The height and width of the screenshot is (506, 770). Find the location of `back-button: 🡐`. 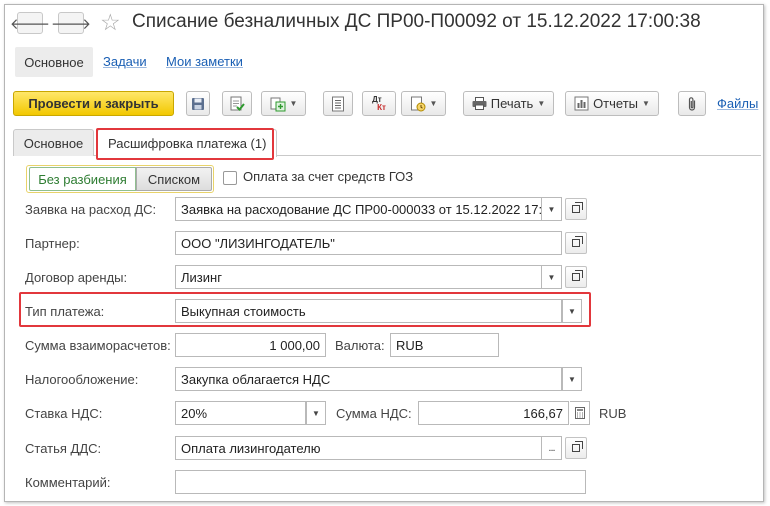

back-button: 🡐 is located at coordinates (30, 23).